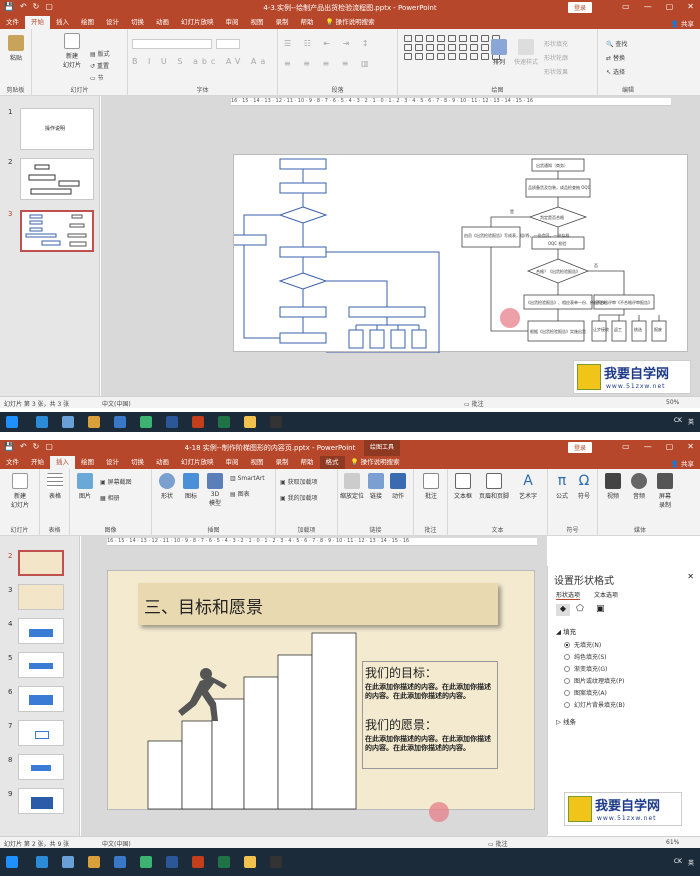 This screenshot has width=700, height=876. Describe the element at coordinates (580, 609) in the screenshot. I see `effects-icon: ⬠` at that location.